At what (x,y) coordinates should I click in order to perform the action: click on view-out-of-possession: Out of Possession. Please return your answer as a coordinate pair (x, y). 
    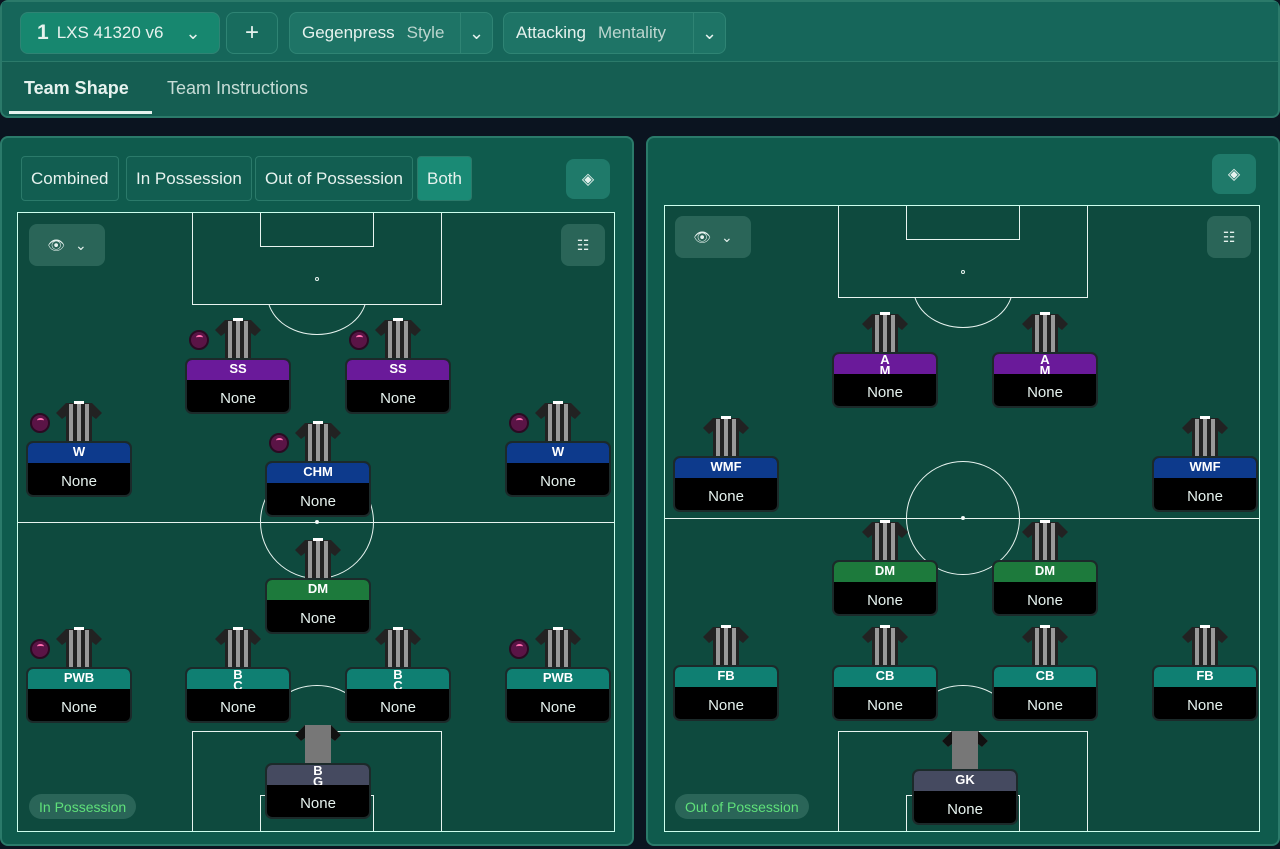
    Looking at the image, I should click on (334, 178).